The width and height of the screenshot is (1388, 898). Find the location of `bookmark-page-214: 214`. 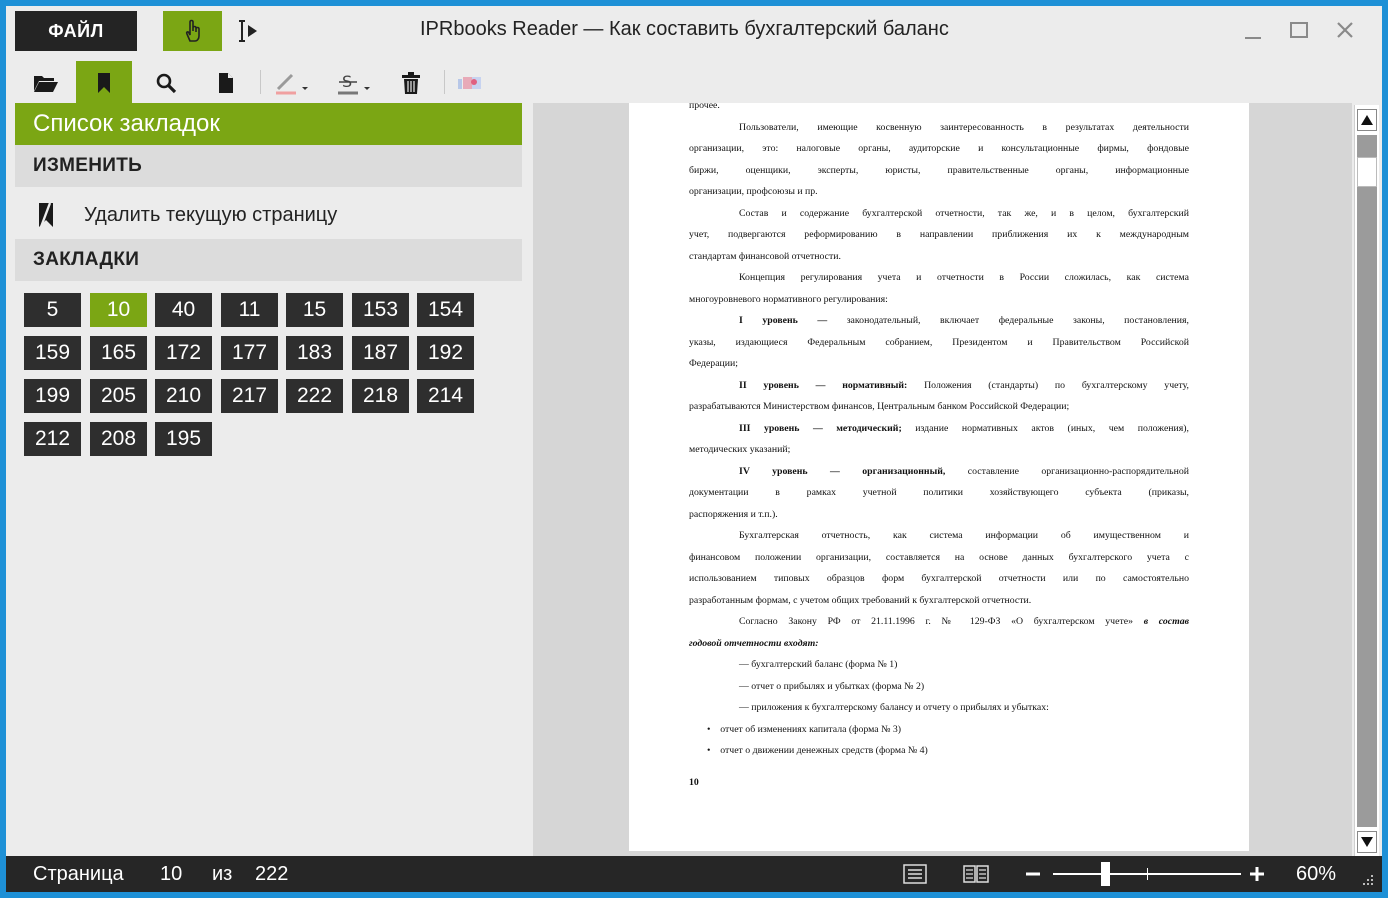

bookmark-page-214: 214 is located at coordinates (445, 396).